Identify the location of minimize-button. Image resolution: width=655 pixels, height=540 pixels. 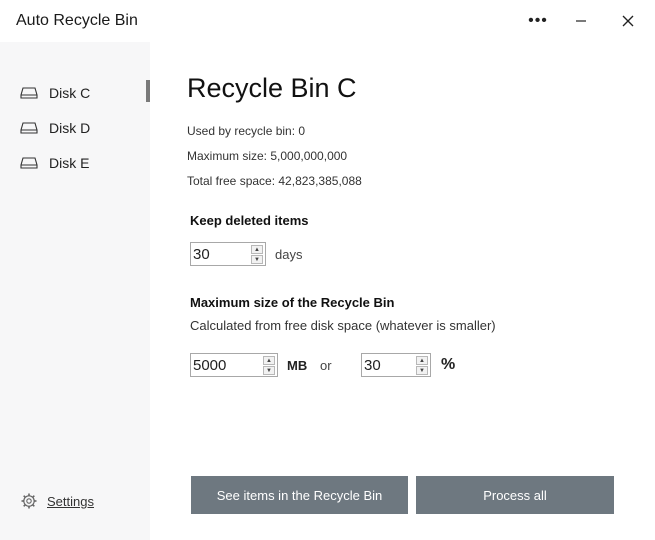
(581, 21).